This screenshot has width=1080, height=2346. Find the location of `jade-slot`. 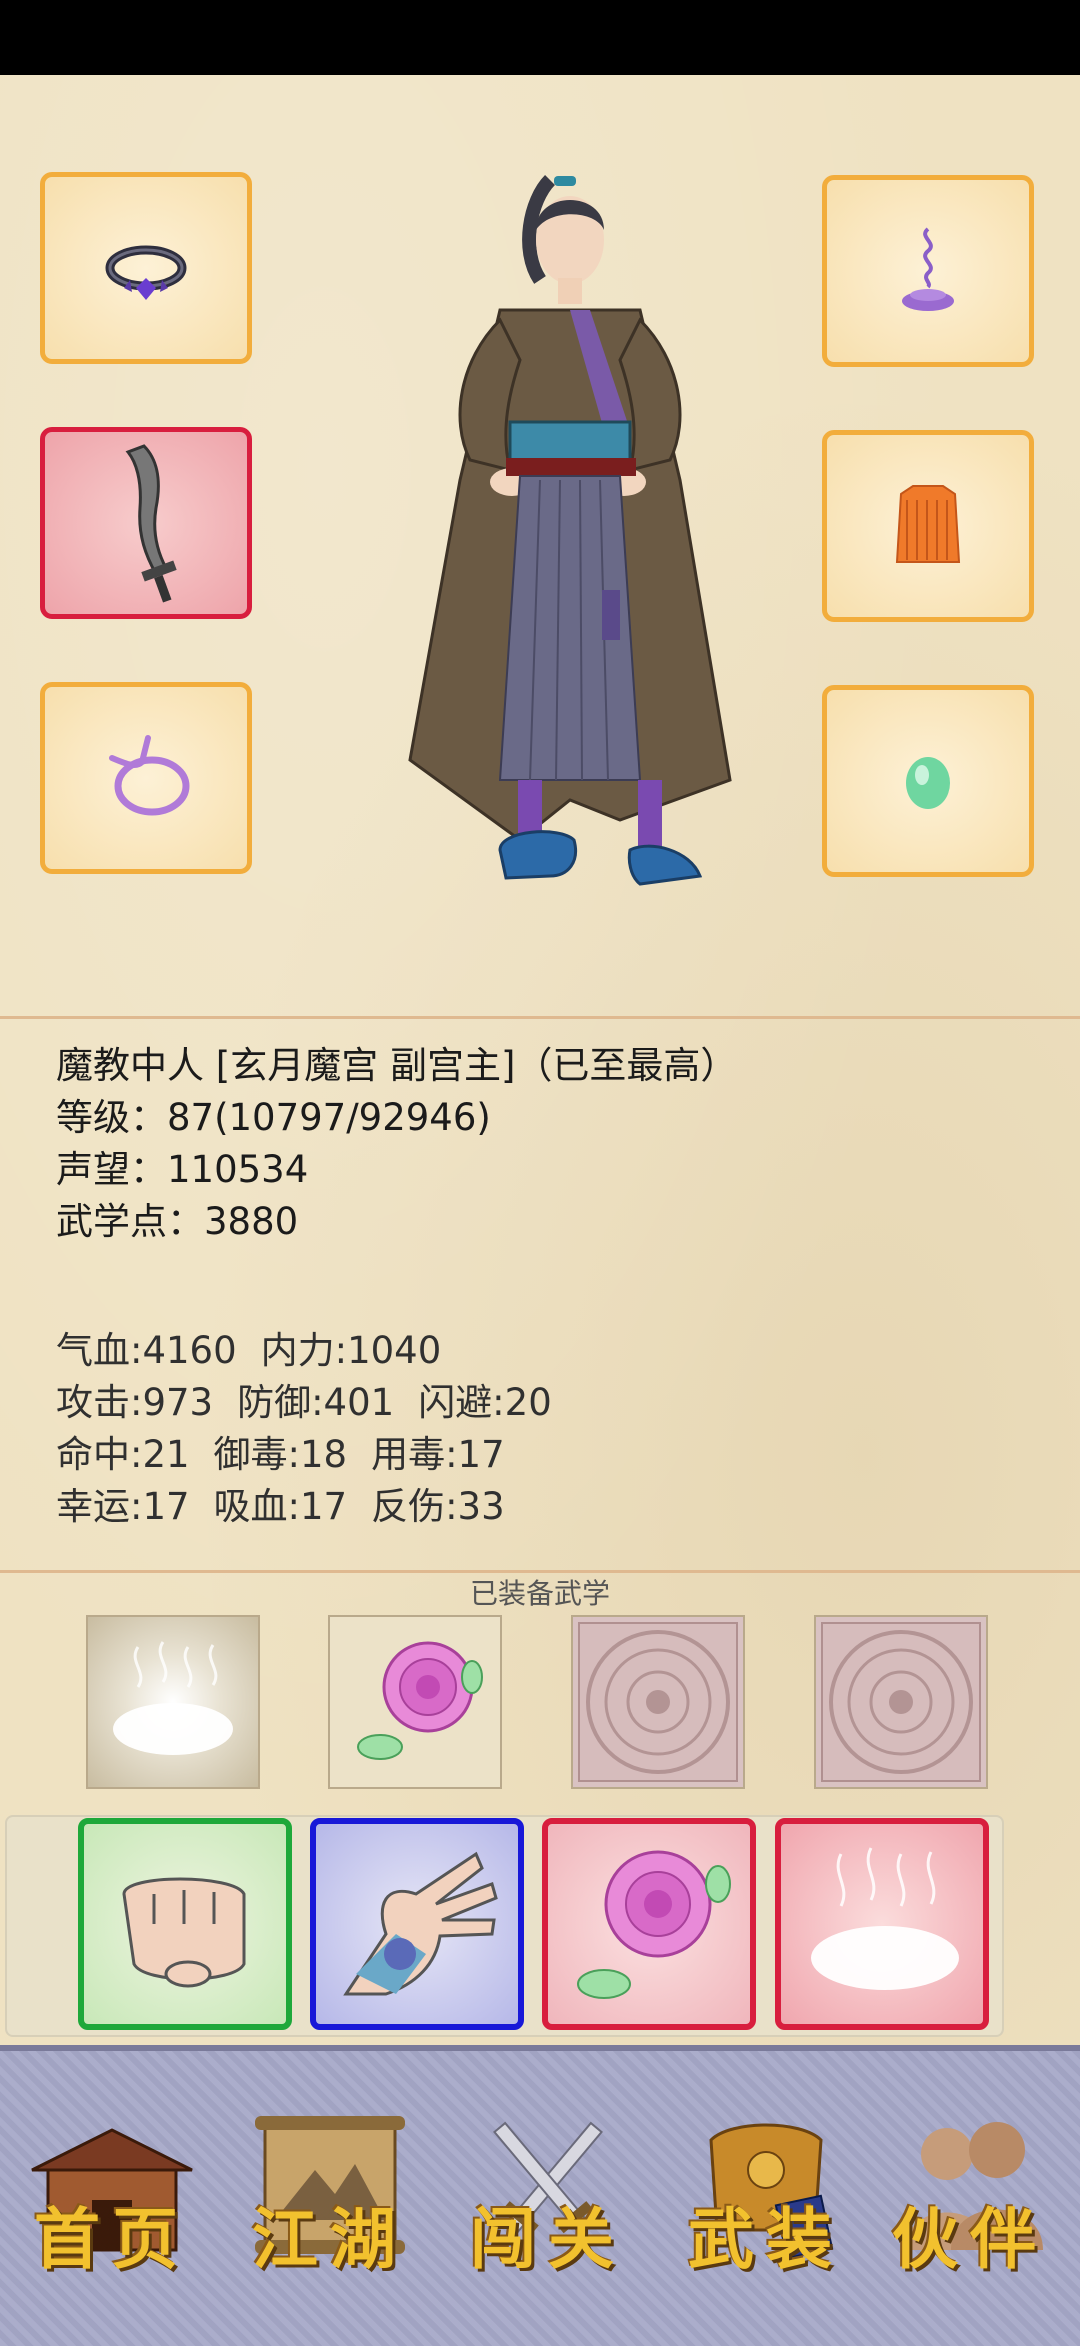

jade-slot is located at coordinates (928, 781).